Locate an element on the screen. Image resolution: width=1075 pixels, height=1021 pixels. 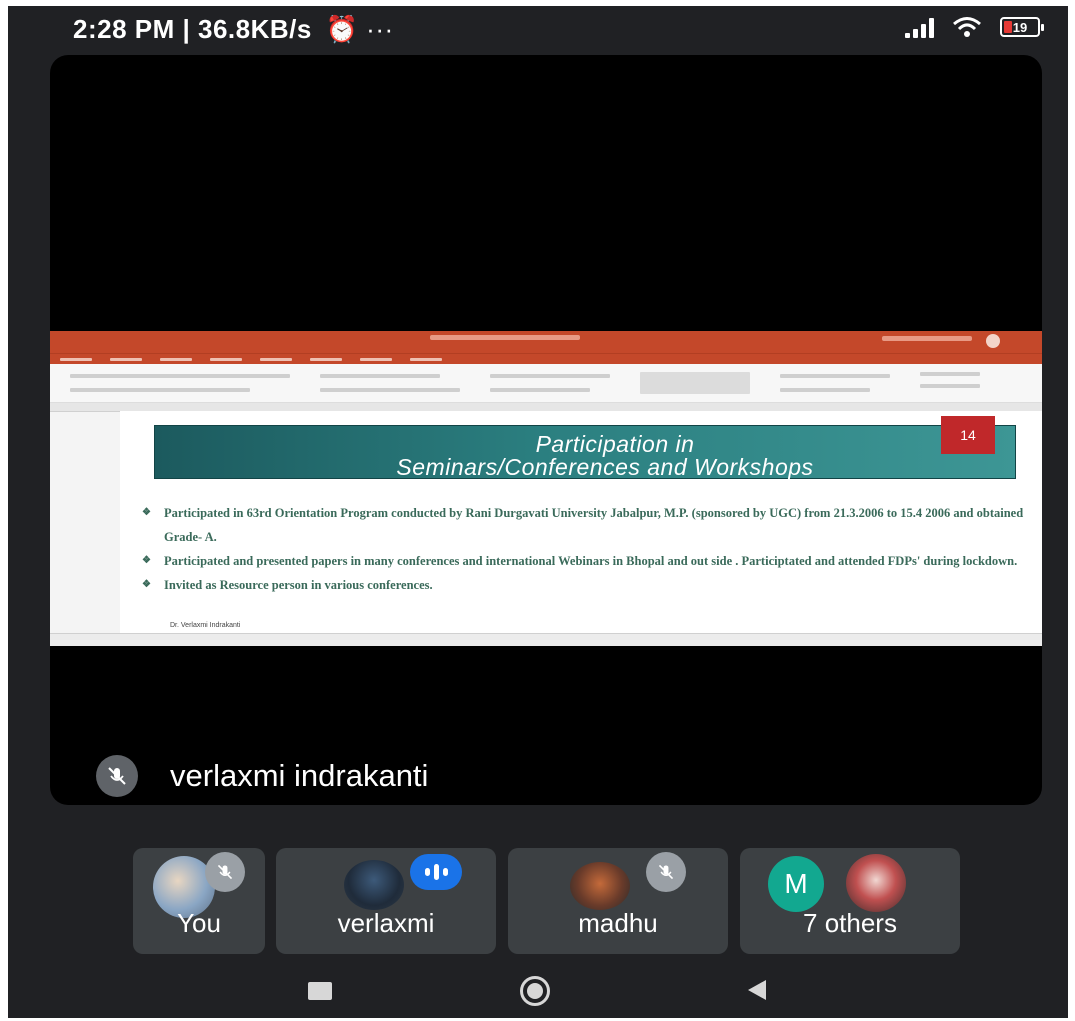
battery-icon: 19 is located at coordinates (1022, 27).